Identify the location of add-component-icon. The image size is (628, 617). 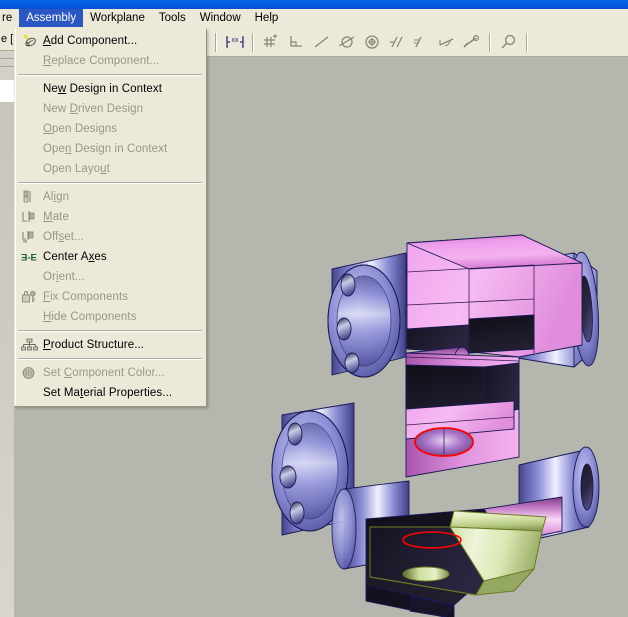
(29, 41).